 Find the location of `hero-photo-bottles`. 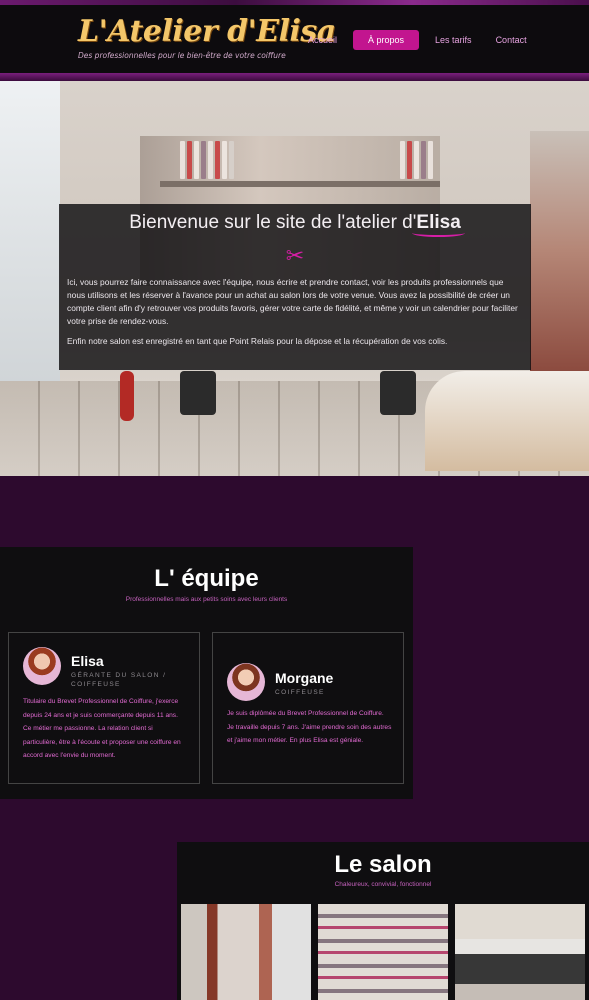

hero-photo-bottles is located at coordinates (207, 160).